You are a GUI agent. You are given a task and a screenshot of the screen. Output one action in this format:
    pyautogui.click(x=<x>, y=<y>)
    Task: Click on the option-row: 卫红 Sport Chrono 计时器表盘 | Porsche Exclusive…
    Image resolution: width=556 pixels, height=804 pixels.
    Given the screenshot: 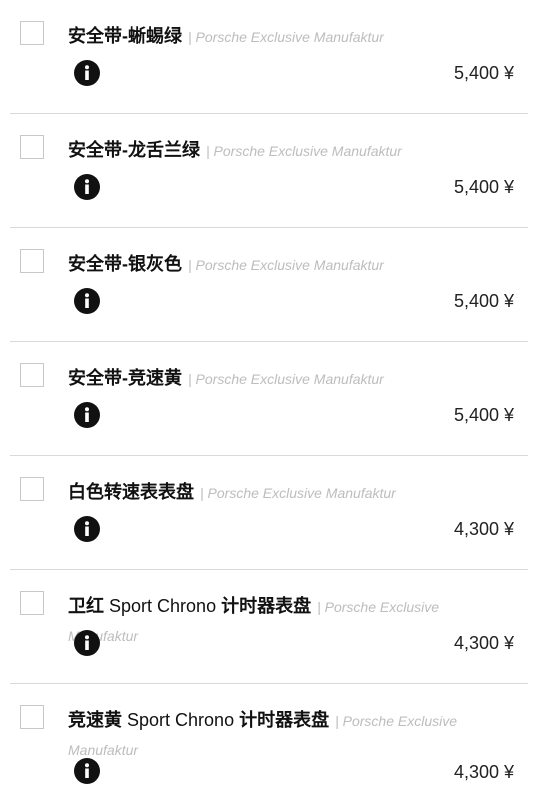 What is the action you would take?
    pyautogui.click(x=269, y=627)
    